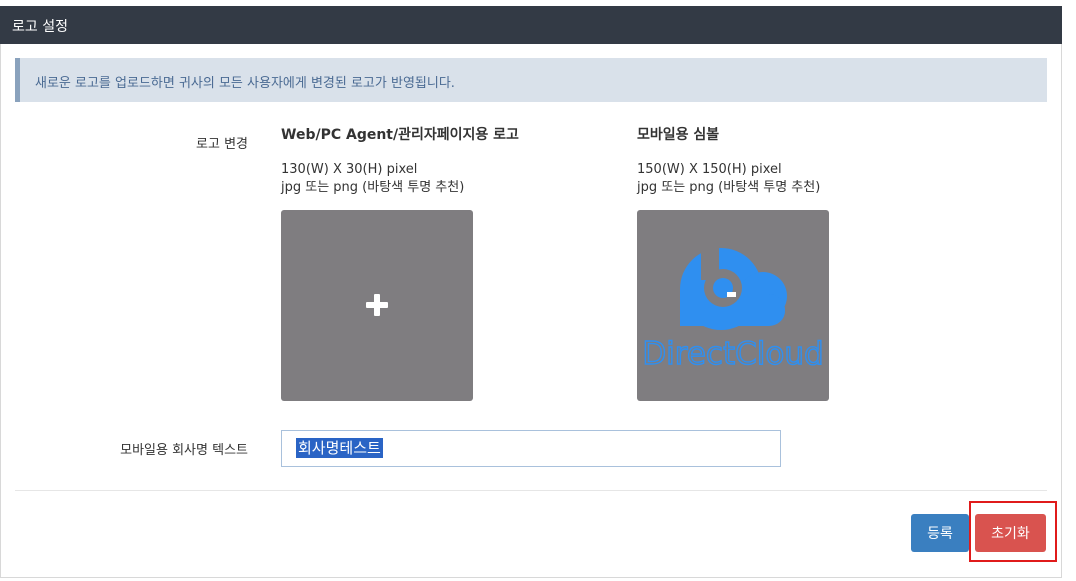 The width and height of the screenshot is (1076, 581). Describe the element at coordinates (531, 448) in the screenshot. I see `company-name-input: 회사명테스트` at that location.